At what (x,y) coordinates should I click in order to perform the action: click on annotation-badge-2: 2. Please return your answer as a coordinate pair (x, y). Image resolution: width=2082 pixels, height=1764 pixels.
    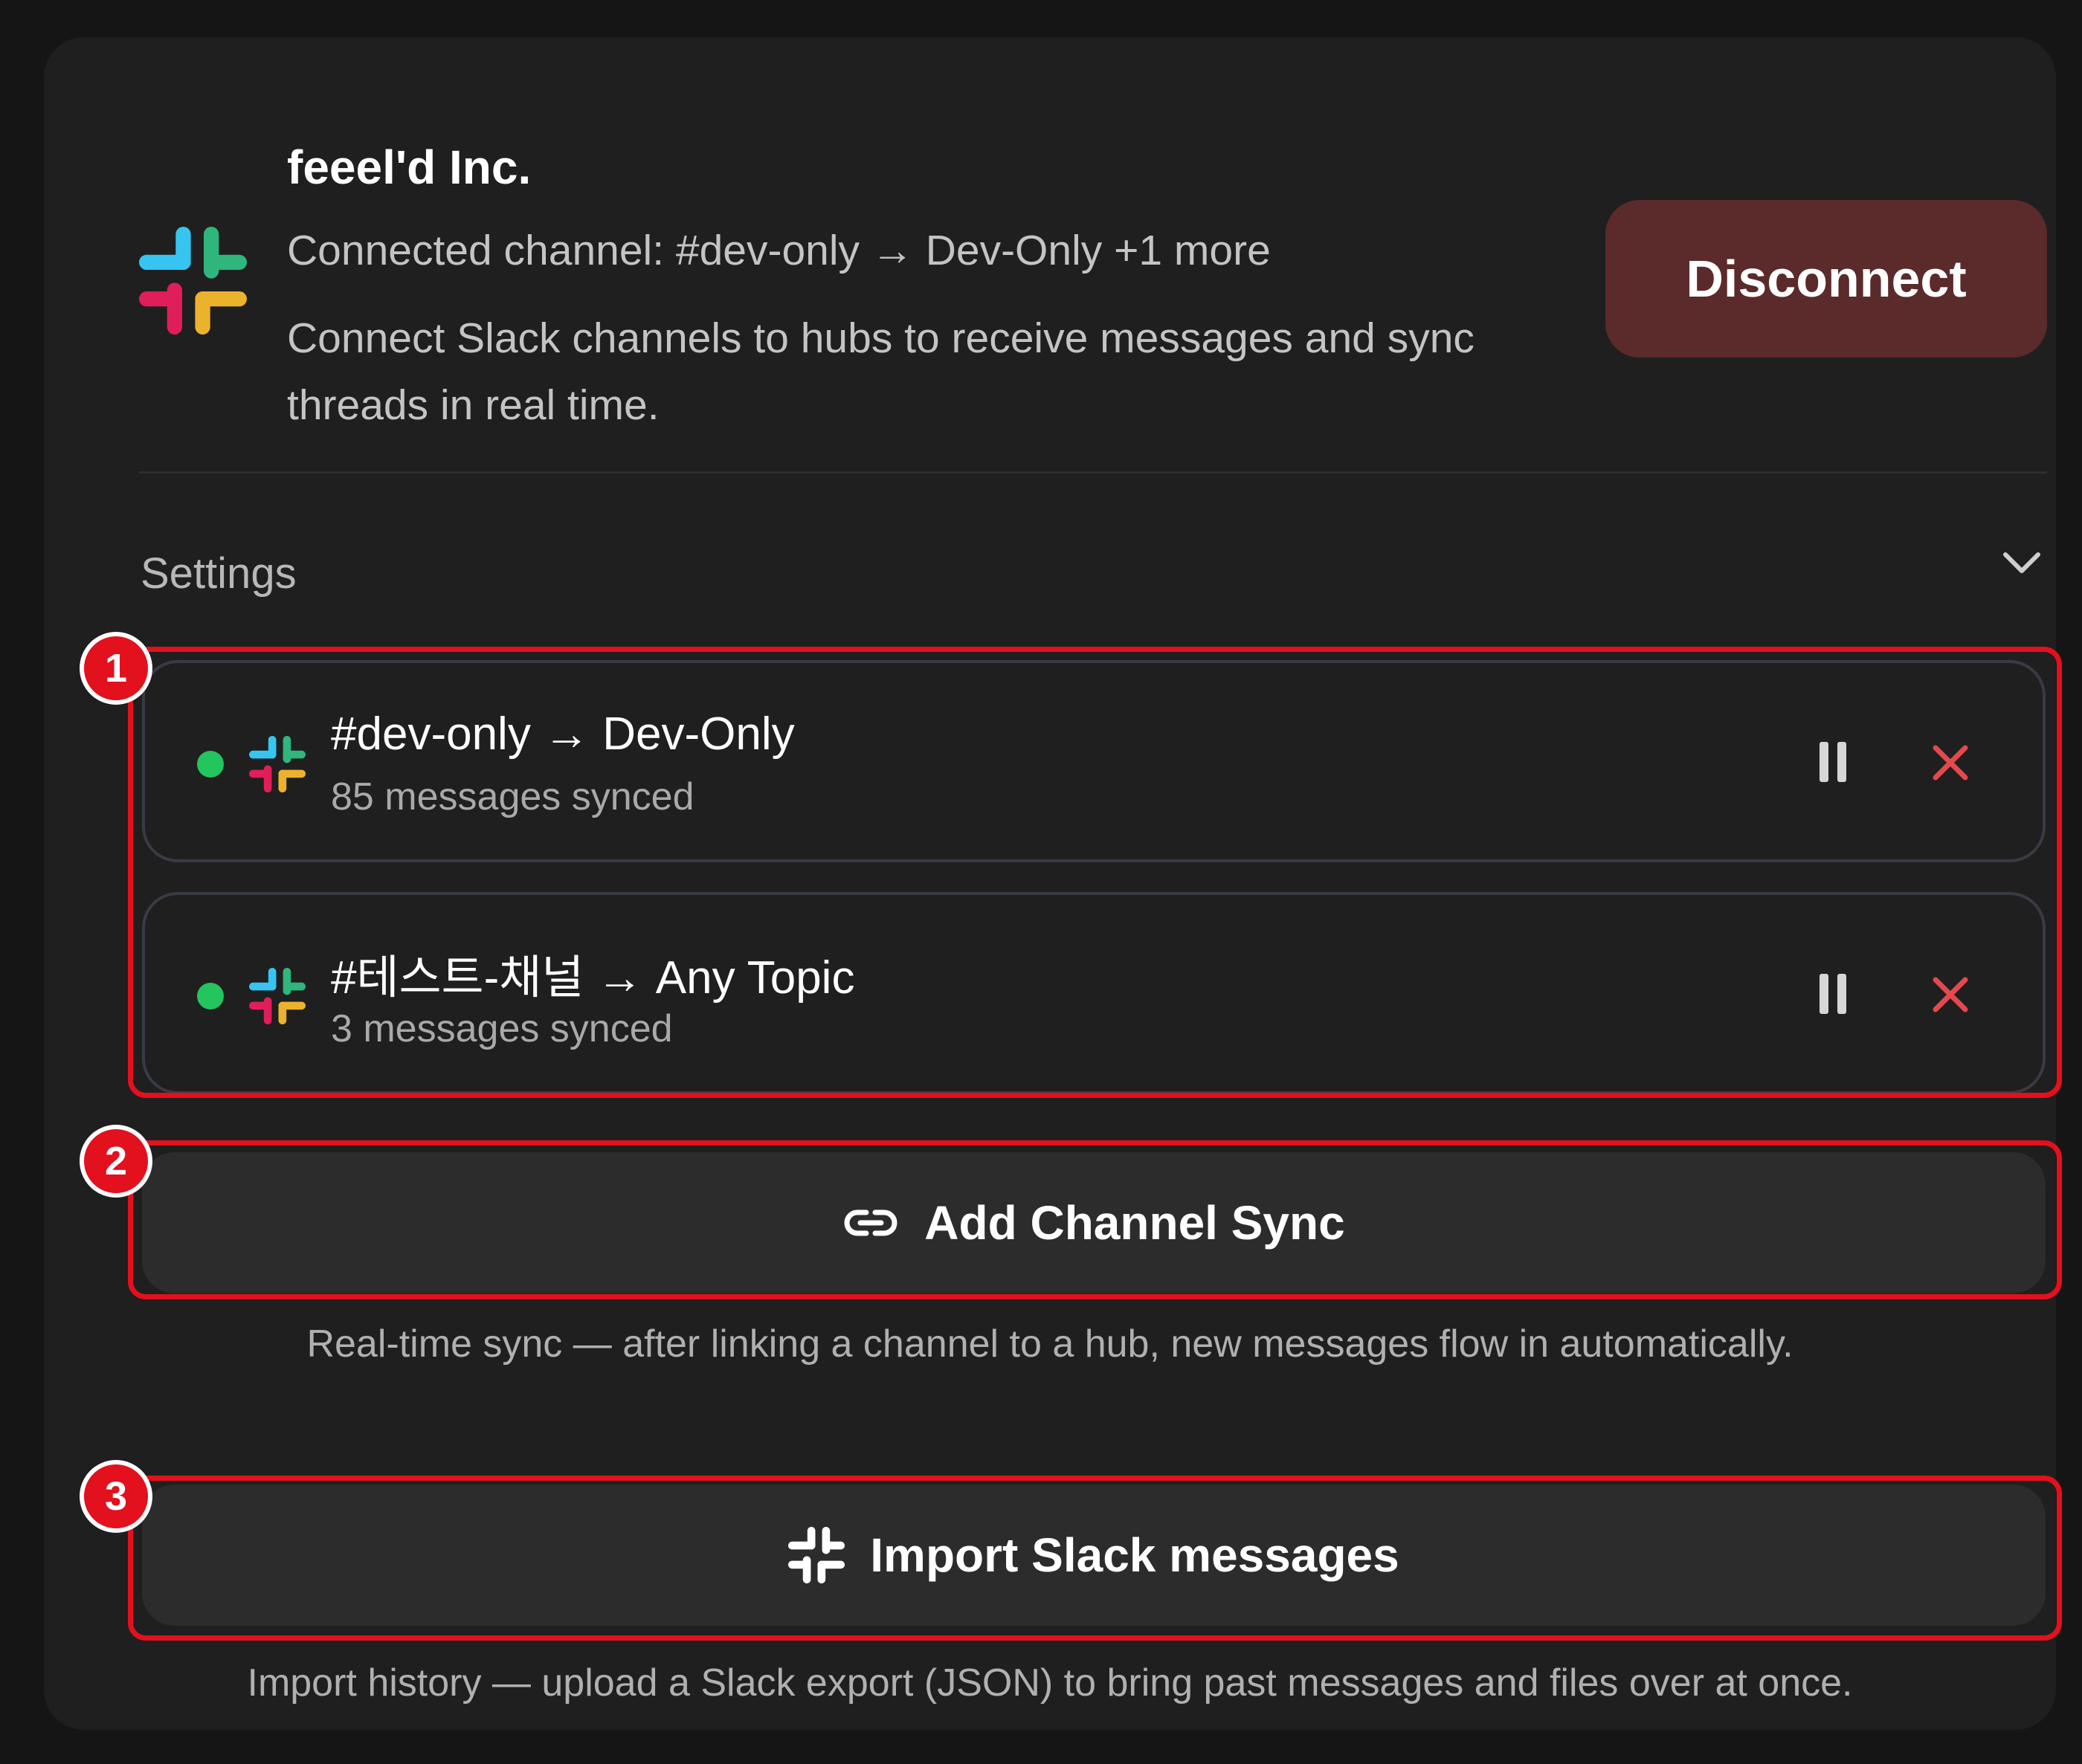
    Looking at the image, I should click on (116, 1162).